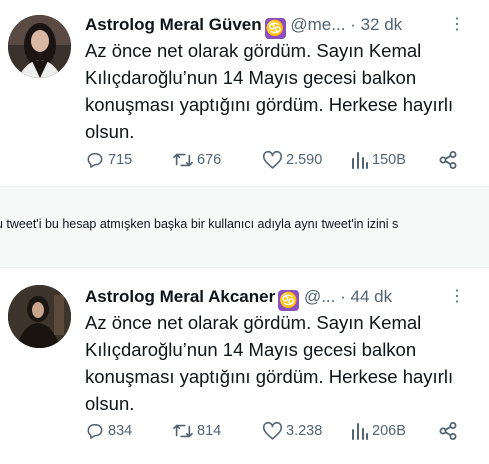  I want to click on views-button: 206B, so click(378, 431).